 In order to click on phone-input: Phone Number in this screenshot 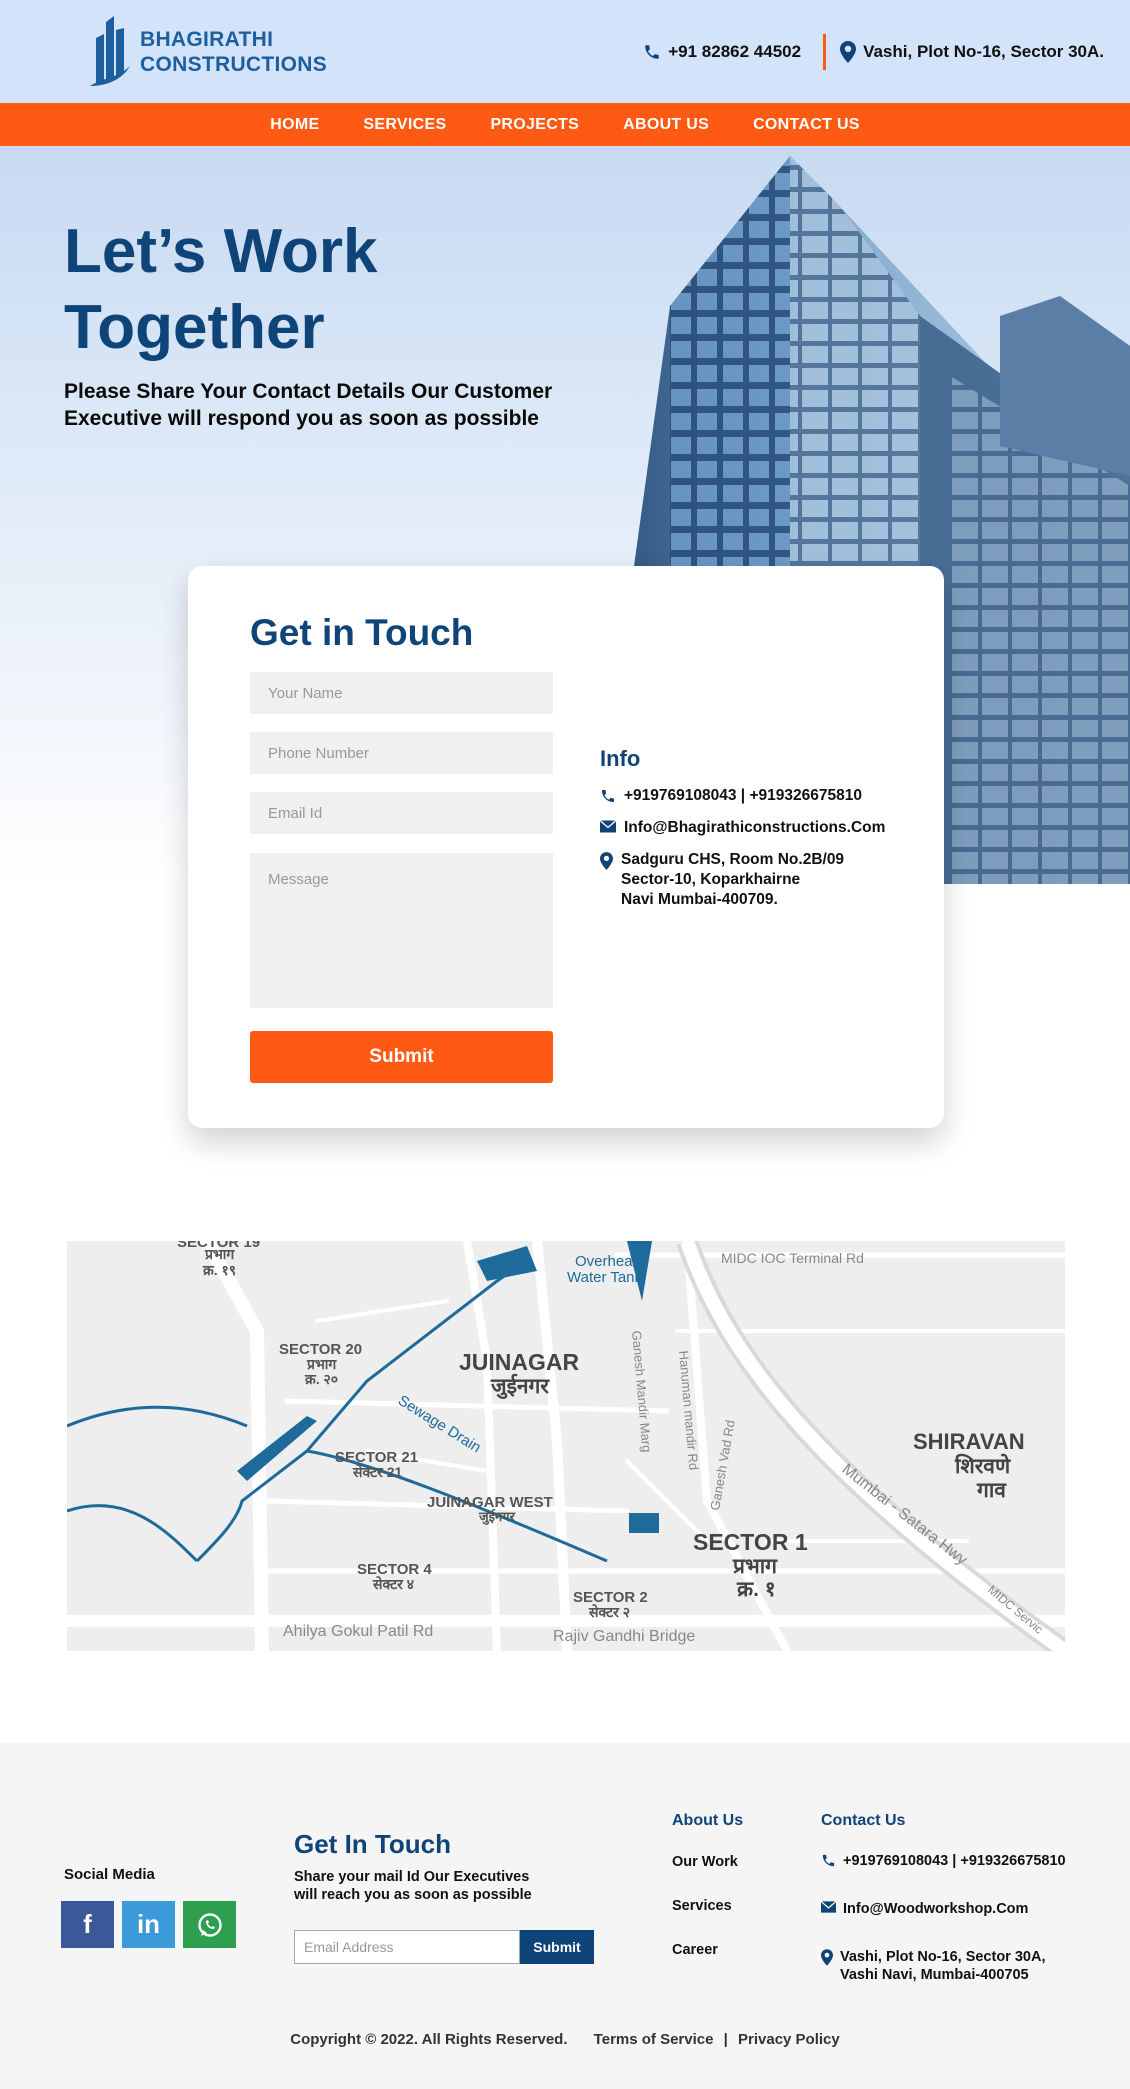, I will do `click(401, 753)`.